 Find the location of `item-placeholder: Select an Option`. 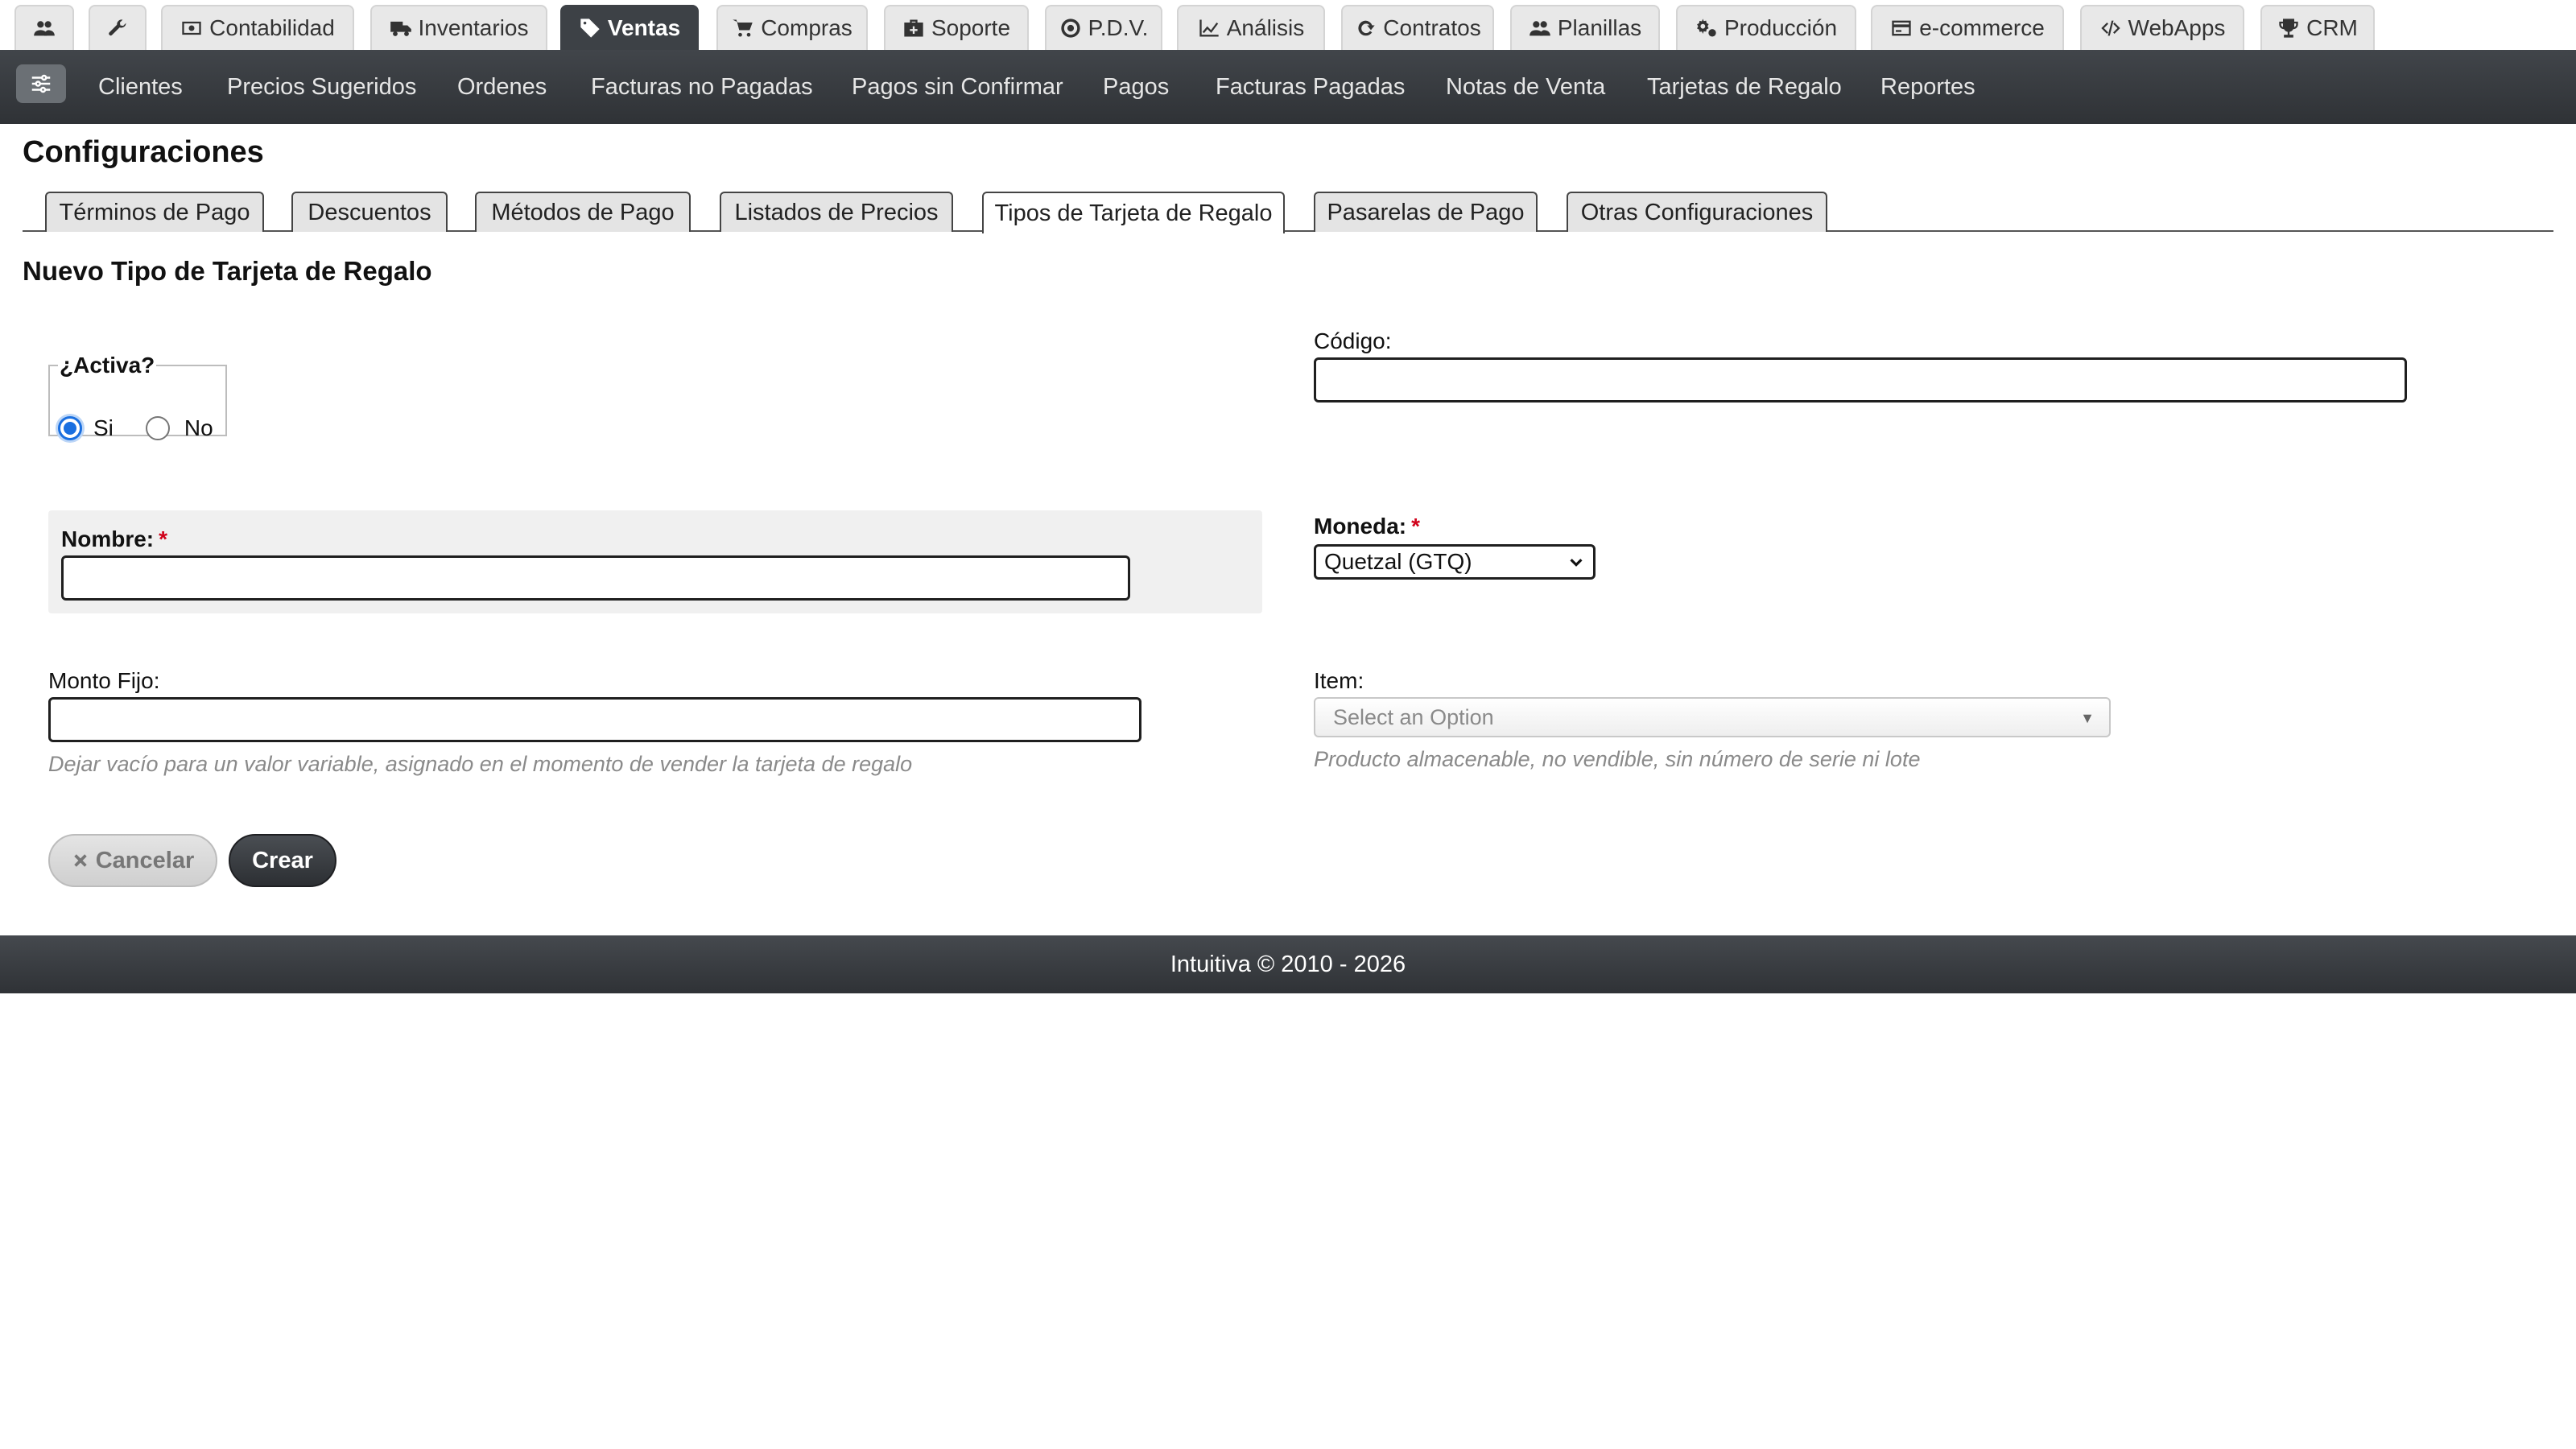

item-placeholder: Select an Option is located at coordinates (1413, 716).